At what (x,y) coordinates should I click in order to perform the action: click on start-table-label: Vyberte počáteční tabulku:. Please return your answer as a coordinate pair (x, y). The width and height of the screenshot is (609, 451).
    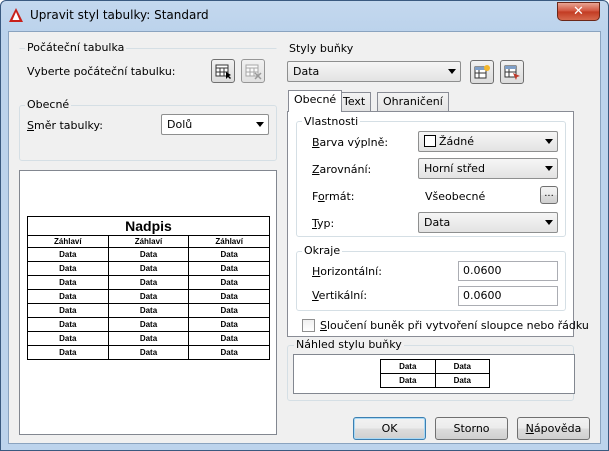
    Looking at the image, I should click on (101, 71).